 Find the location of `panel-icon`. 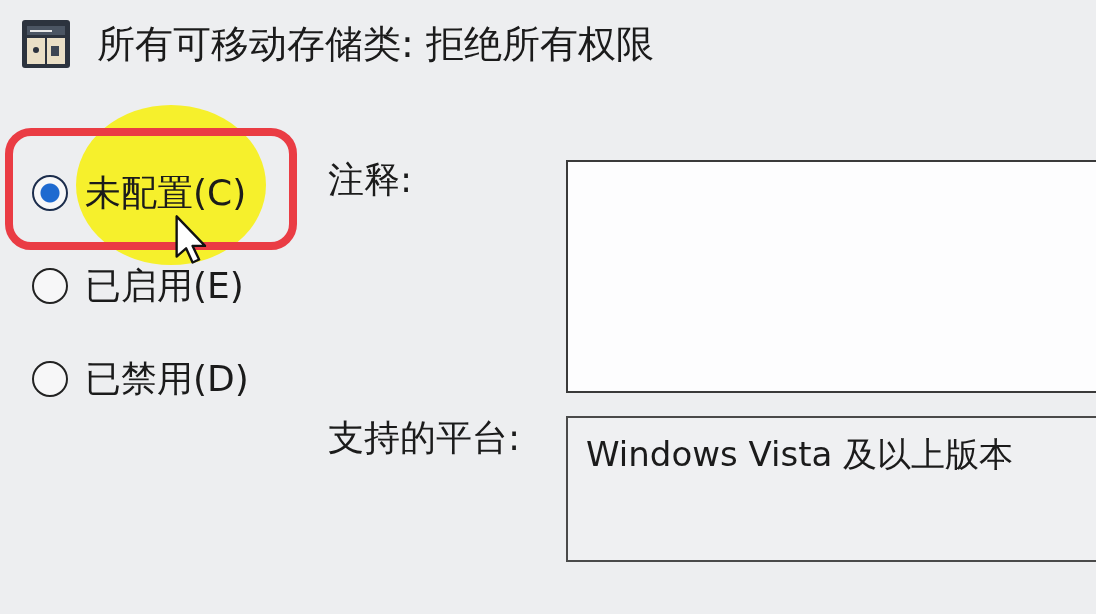

panel-icon is located at coordinates (46, 44).